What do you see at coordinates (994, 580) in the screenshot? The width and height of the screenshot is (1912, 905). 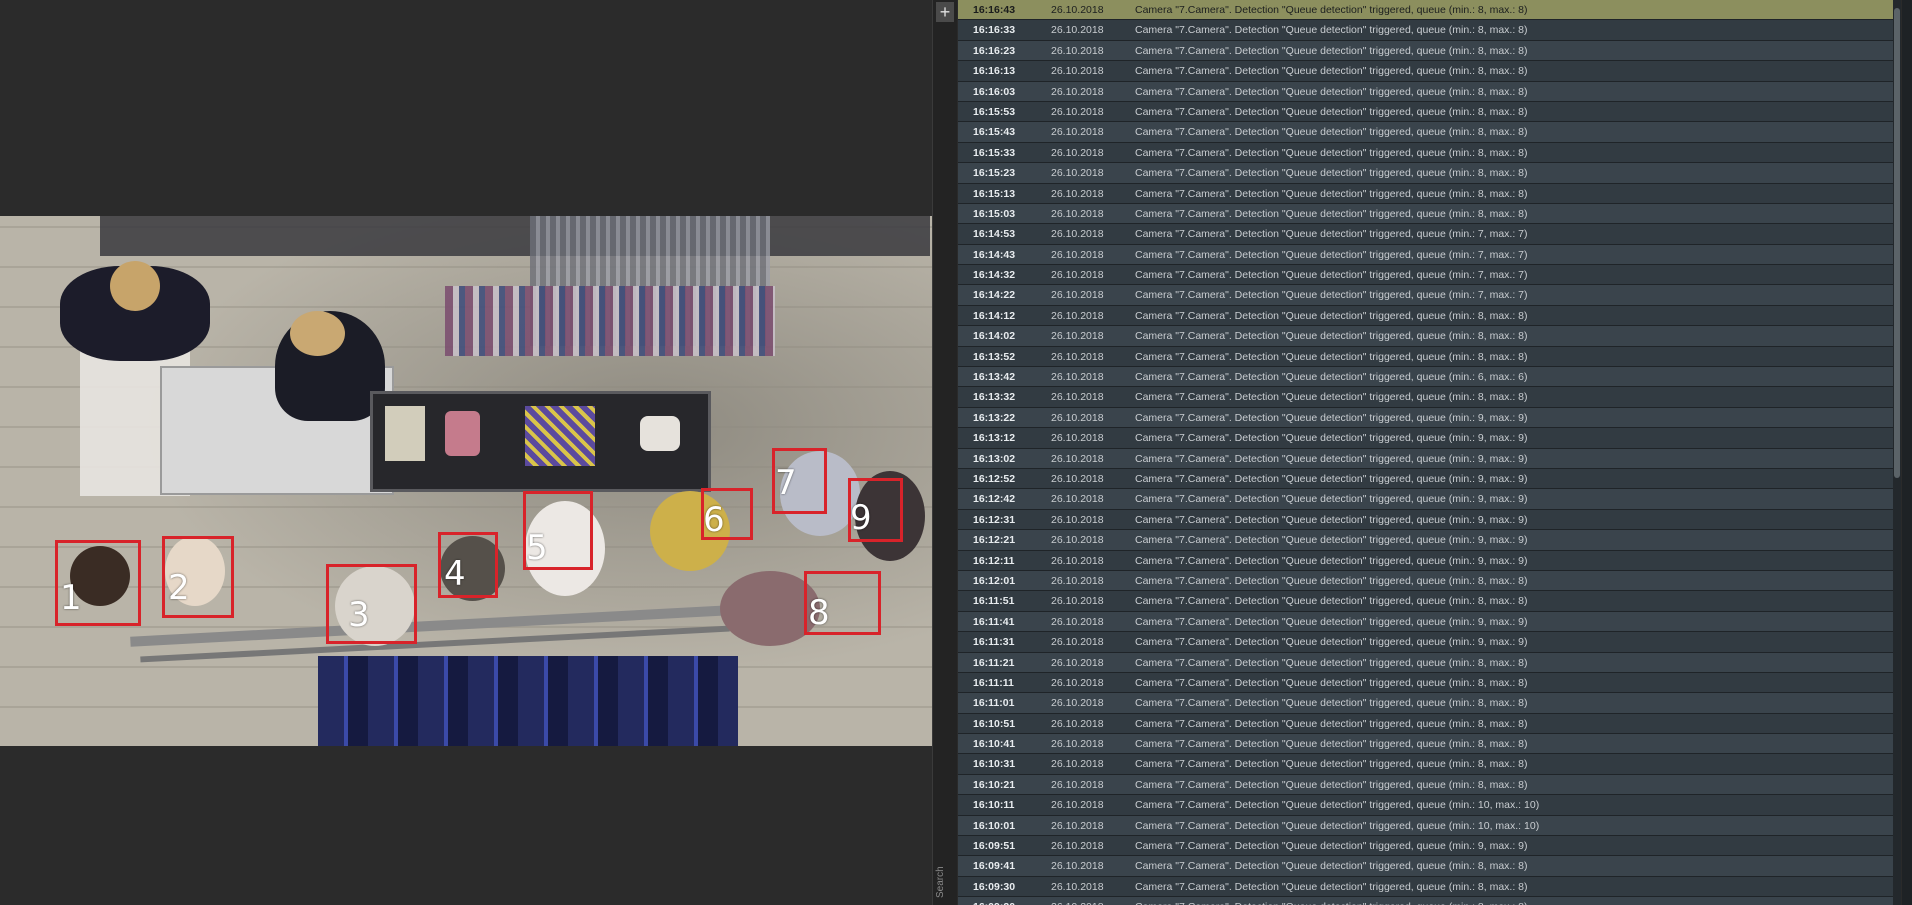 I see `event-time: 16:12:01` at bounding box center [994, 580].